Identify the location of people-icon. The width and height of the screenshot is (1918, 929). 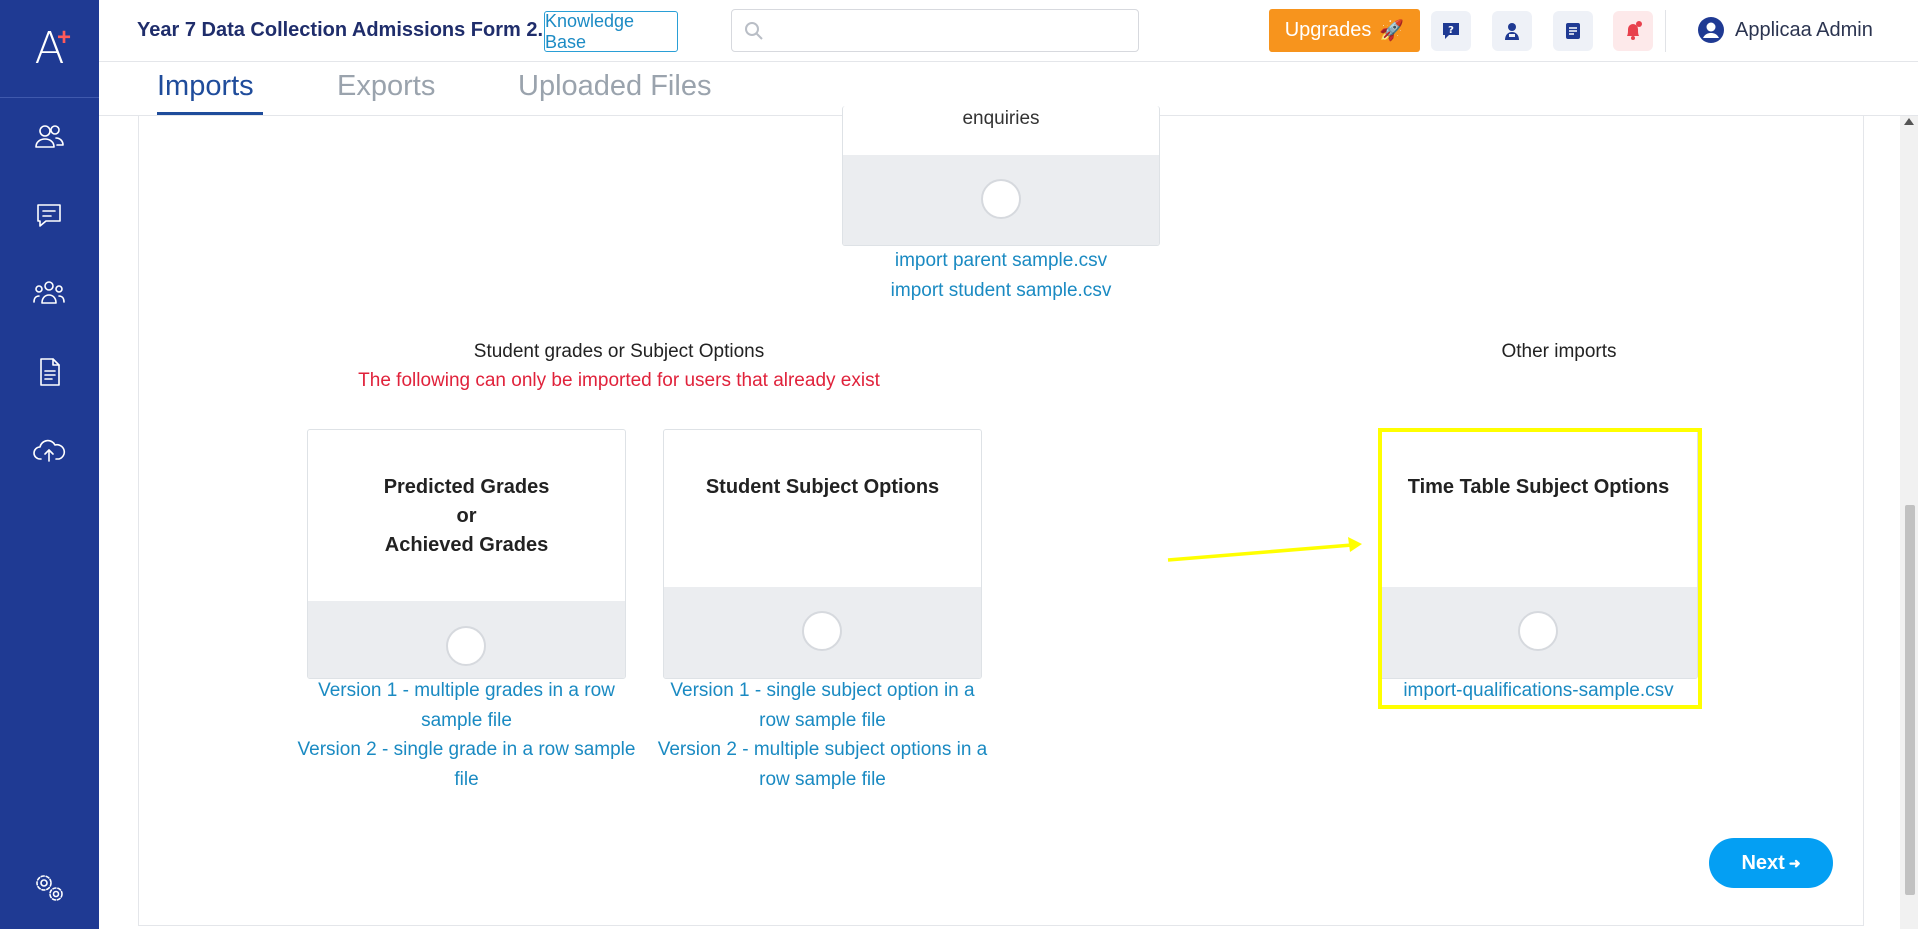
(49, 136).